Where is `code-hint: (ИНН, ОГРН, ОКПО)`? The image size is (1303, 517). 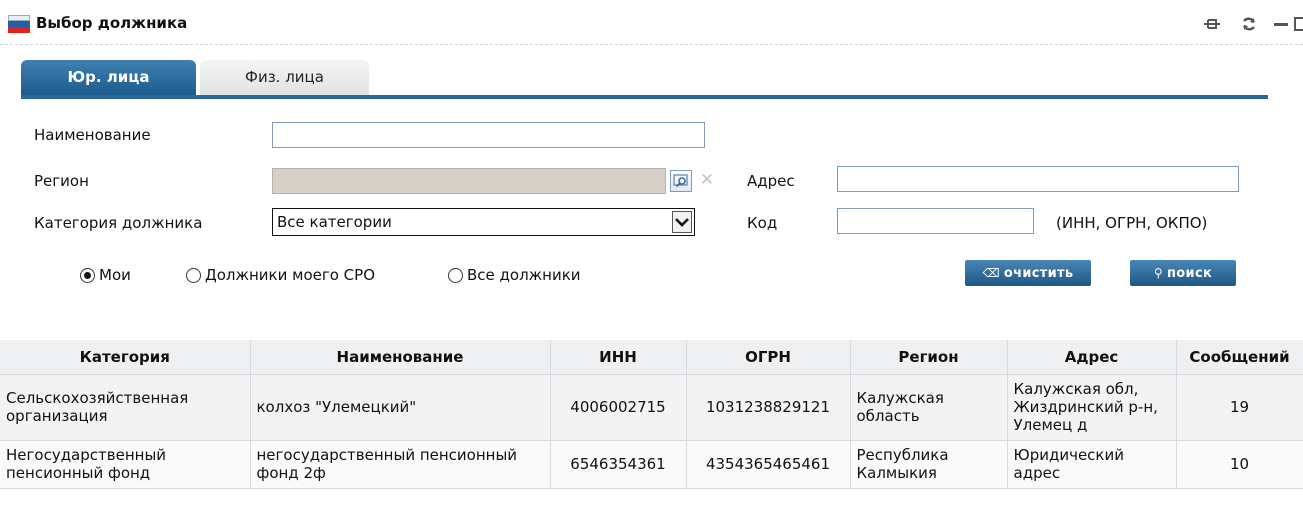
code-hint: (ИНН, ОГРН, ОКПО) is located at coordinates (1132, 223).